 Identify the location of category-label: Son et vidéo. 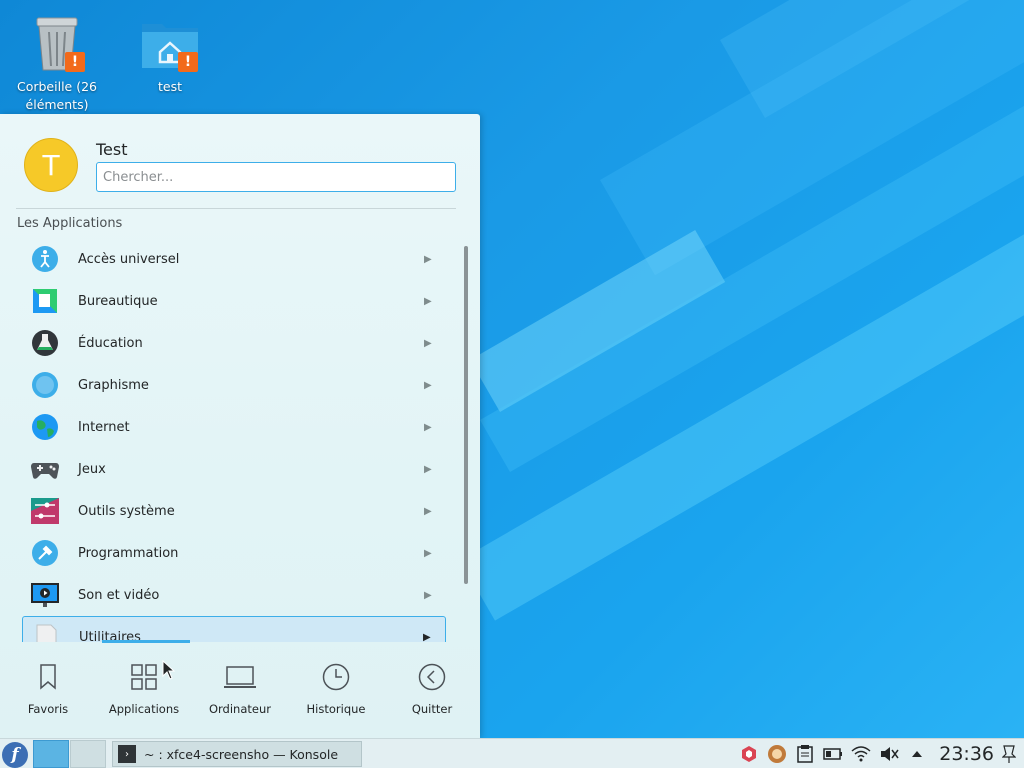
(119, 595).